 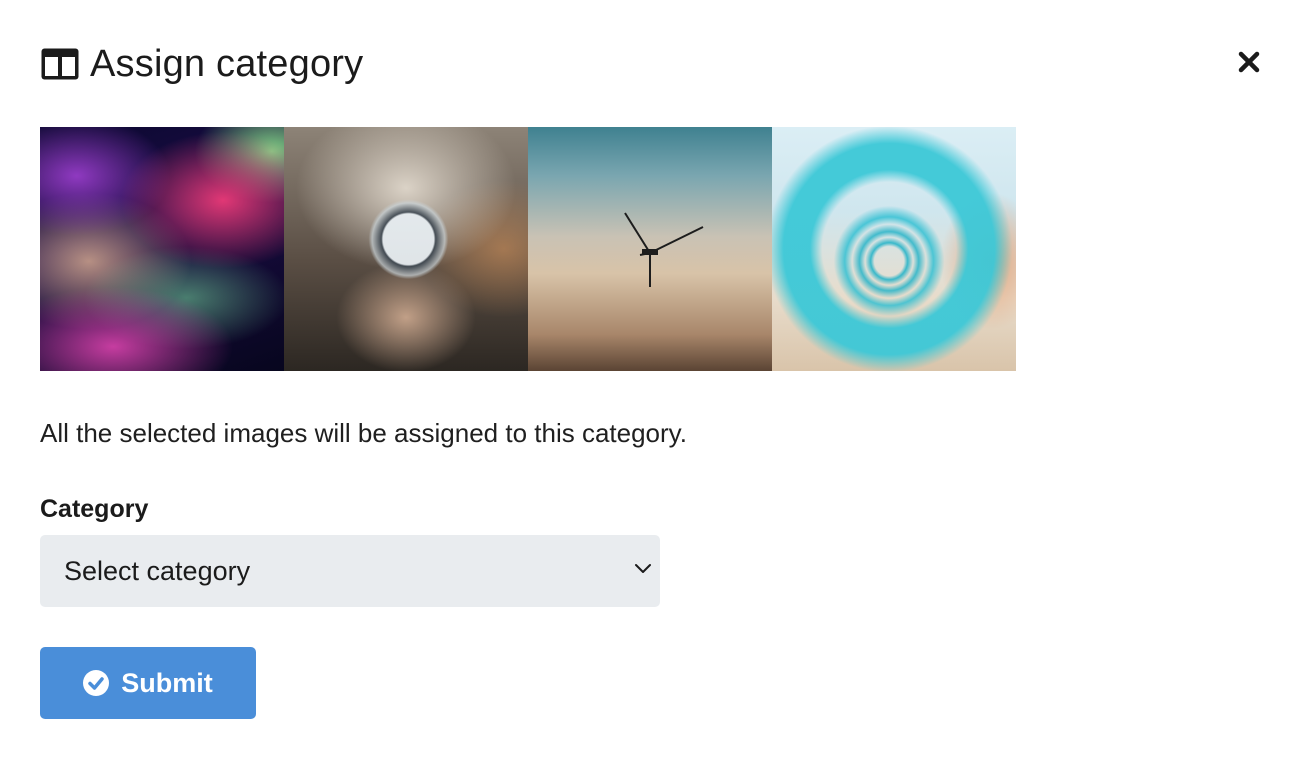 I want to click on abstract-waves-image, so click(x=162, y=249).